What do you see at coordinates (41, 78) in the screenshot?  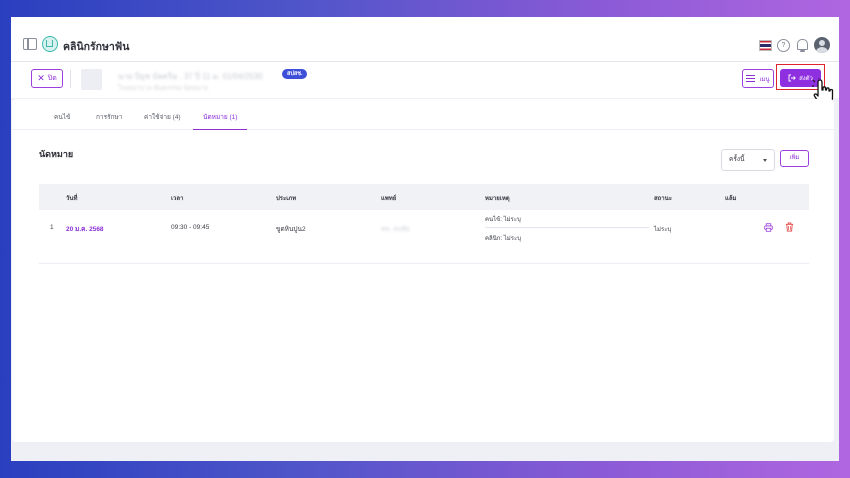 I see `close-icon: ✕` at bounding box center [41, 78].